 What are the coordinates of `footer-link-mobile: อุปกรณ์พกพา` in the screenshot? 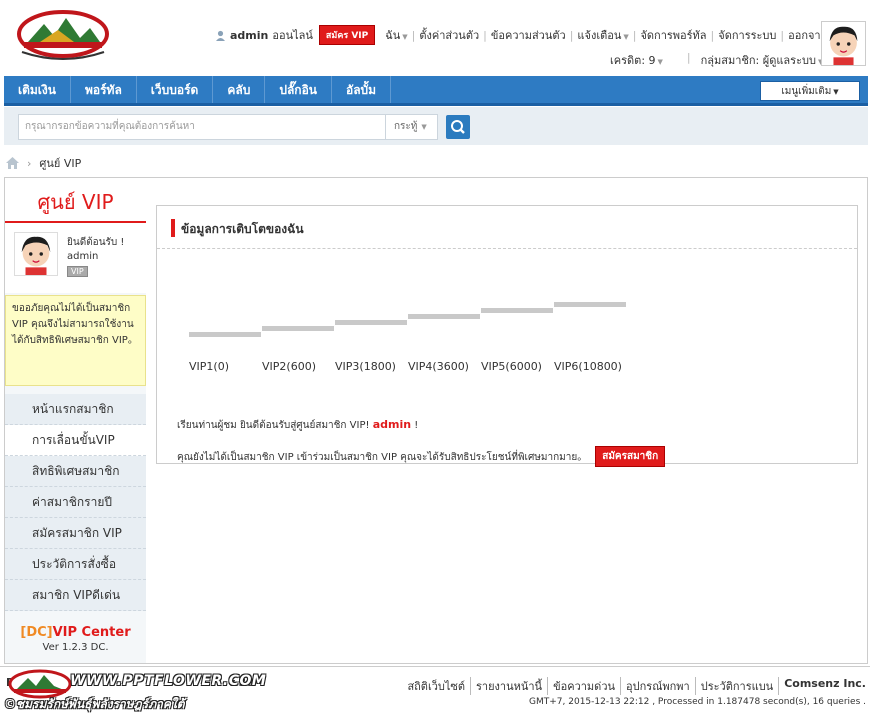 It's located at (658, 686).